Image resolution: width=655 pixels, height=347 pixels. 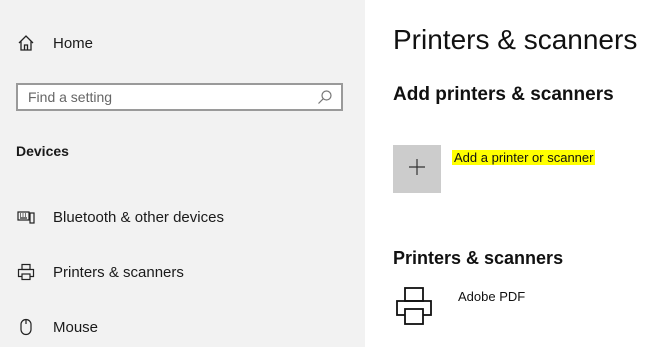 I want to click on printers-list-title: Printers & scanners, so click(x=478, y=258).